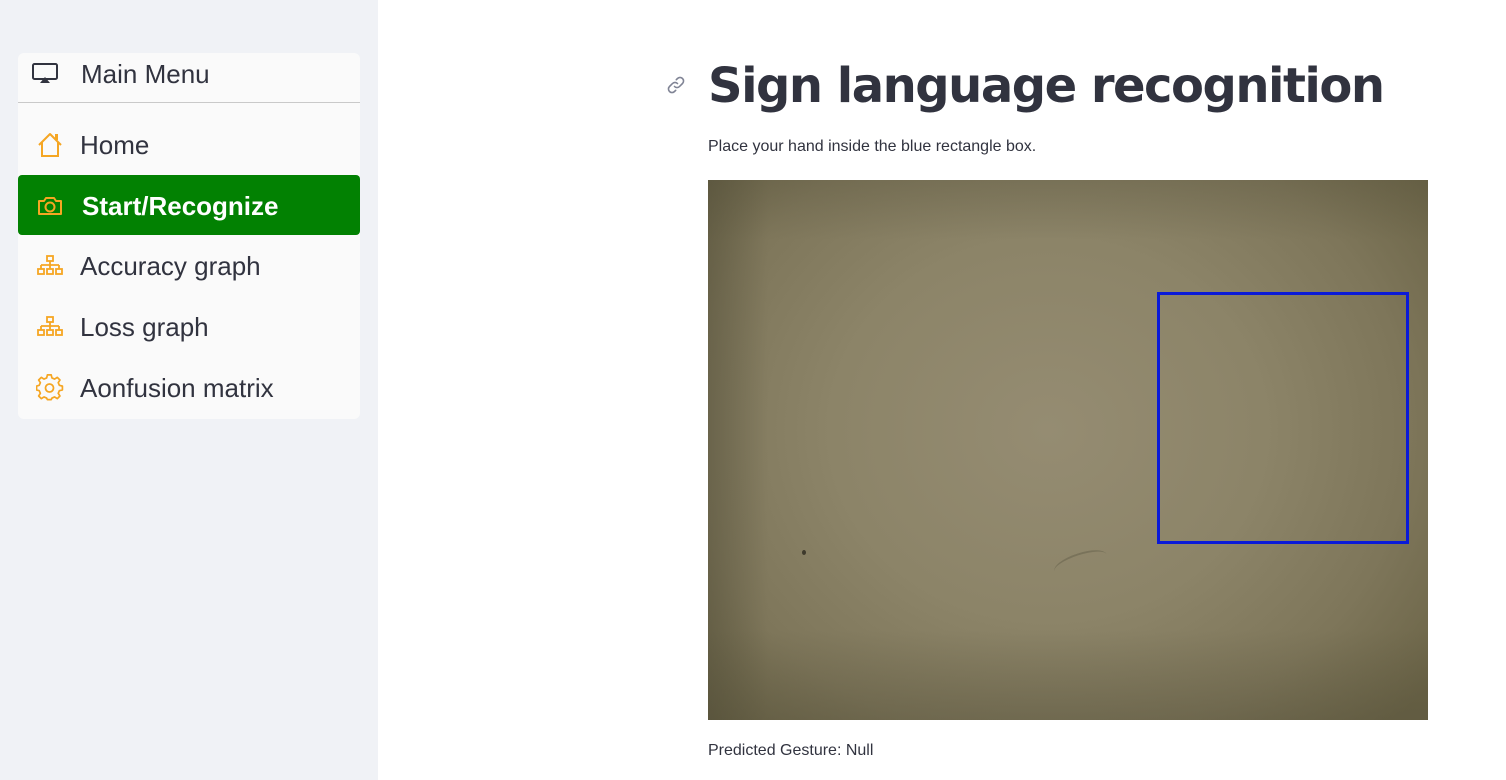 The height and width of the screenshot is (780, 1506). What do you see at coordinates (177, 388) in the screenshot?
I see `menu-item-label: Aonfusion matrix` at bounding box center [177, 388].